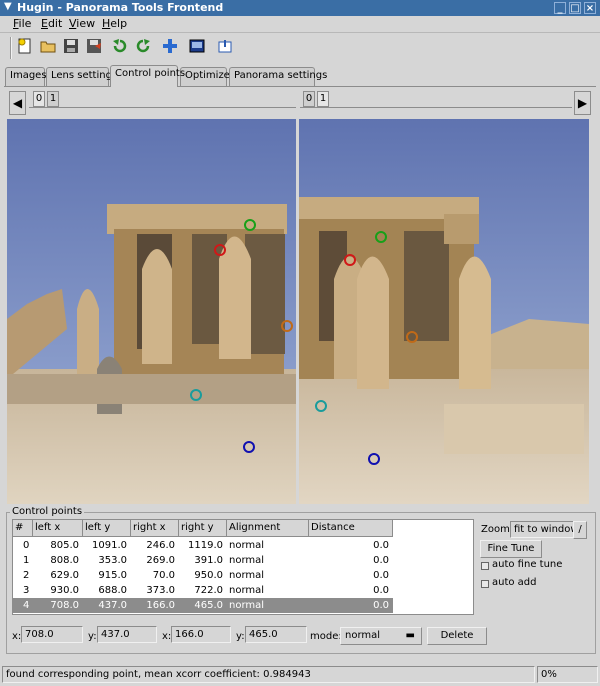 This screenshot has width=600, height=686. Describe the element at coordinates (436, 112) in the screenshot. I see `right-image-tabstrip` at that location.